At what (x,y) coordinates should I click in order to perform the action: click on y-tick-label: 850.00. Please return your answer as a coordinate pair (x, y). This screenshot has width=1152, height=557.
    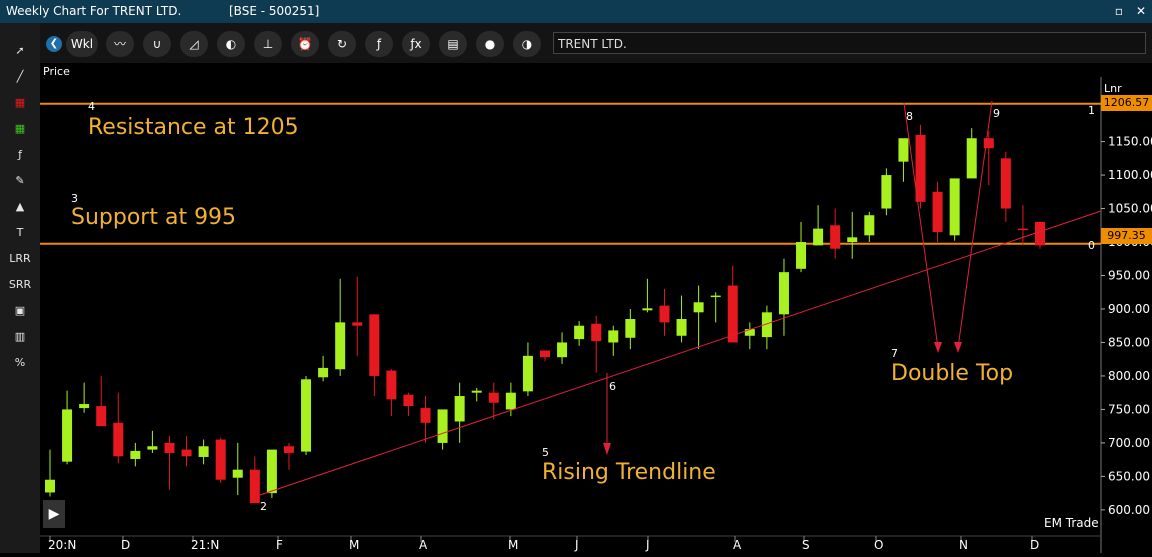
    Looking at the image, I should click on (1129, 342).